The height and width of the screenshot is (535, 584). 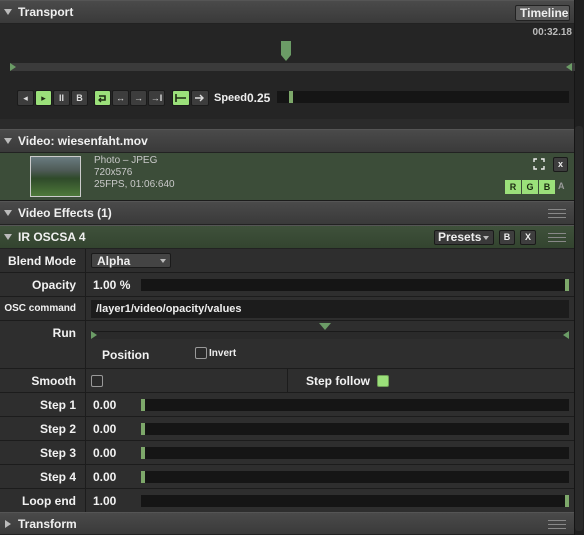 What do you see at coordinates (579, 328) in the screenshot?
I see `scrollbar-thumb` at bounding box center [579, 328].